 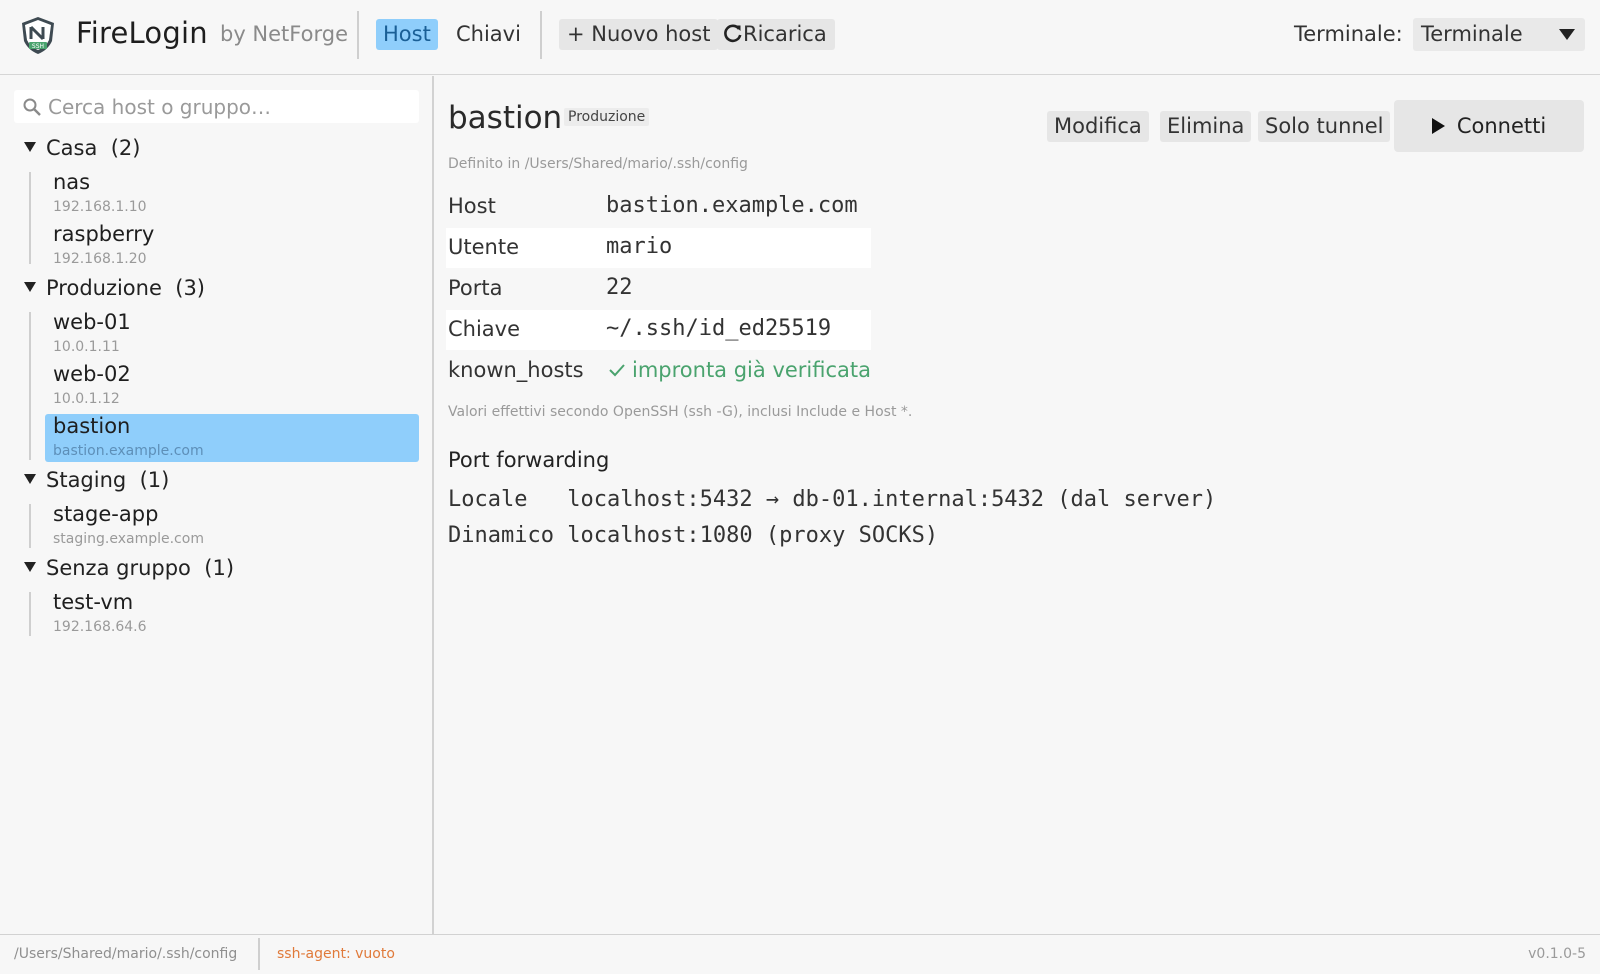 I want to click on host-address: staging.example.com, so click(x=128, y=539).